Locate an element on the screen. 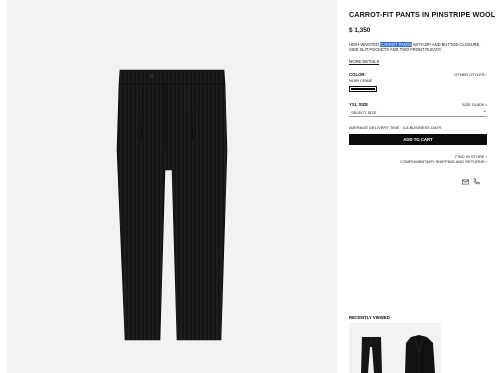 This screenshot has width=500, height=373. complimentary-shipping-label: COMPLIMENTARY SHIPPING AND RETURNS is located at coordinates (442, 161).